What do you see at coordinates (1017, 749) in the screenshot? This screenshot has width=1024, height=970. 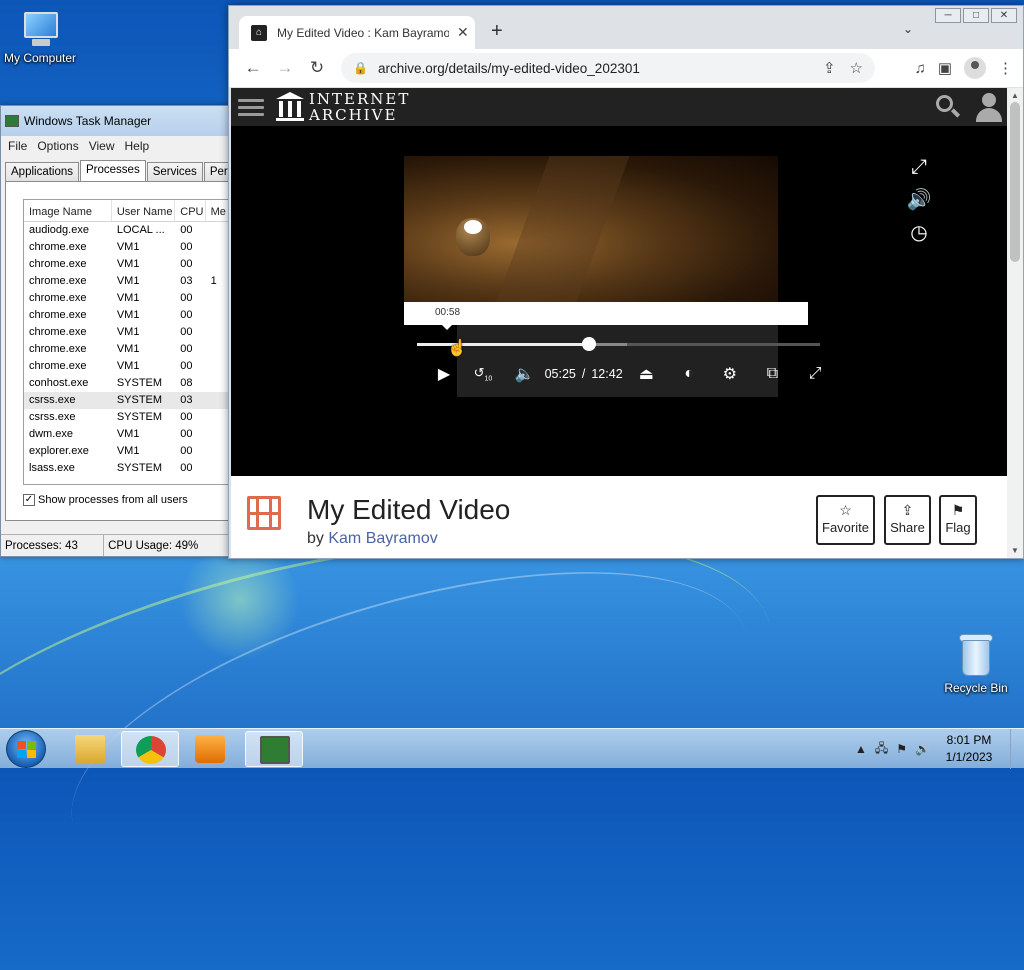 I see `show-desktop-button` at bounding box center [1017, 749].